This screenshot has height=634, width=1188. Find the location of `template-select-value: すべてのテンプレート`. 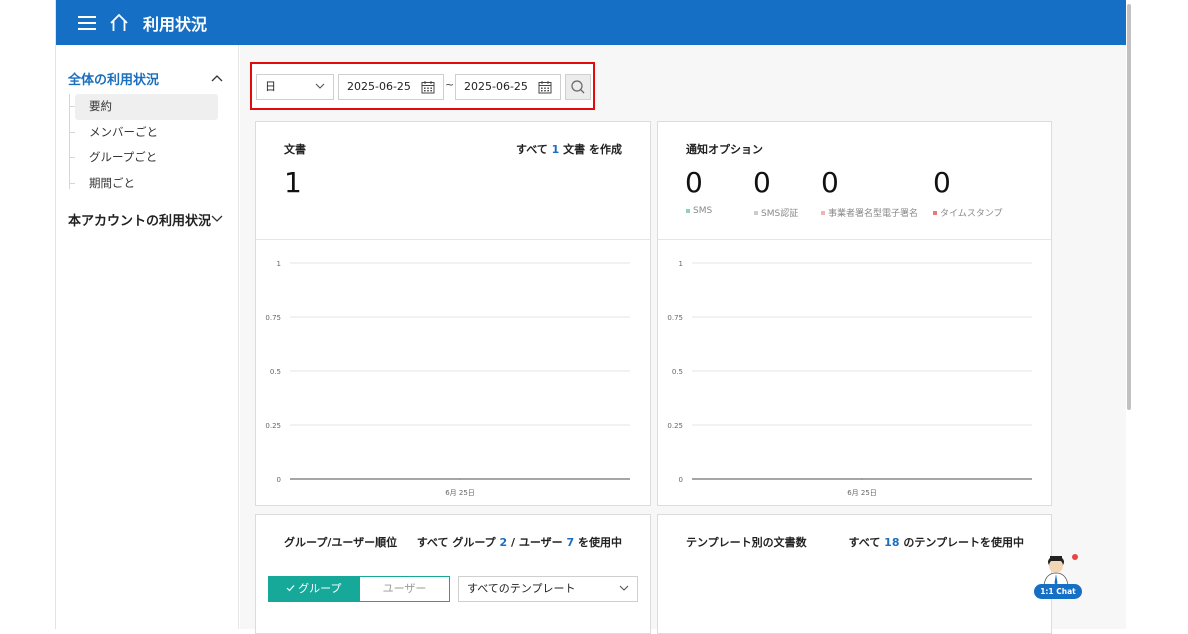

template-select-value: すべてのテンプレート is located at coordinates (521, 588).